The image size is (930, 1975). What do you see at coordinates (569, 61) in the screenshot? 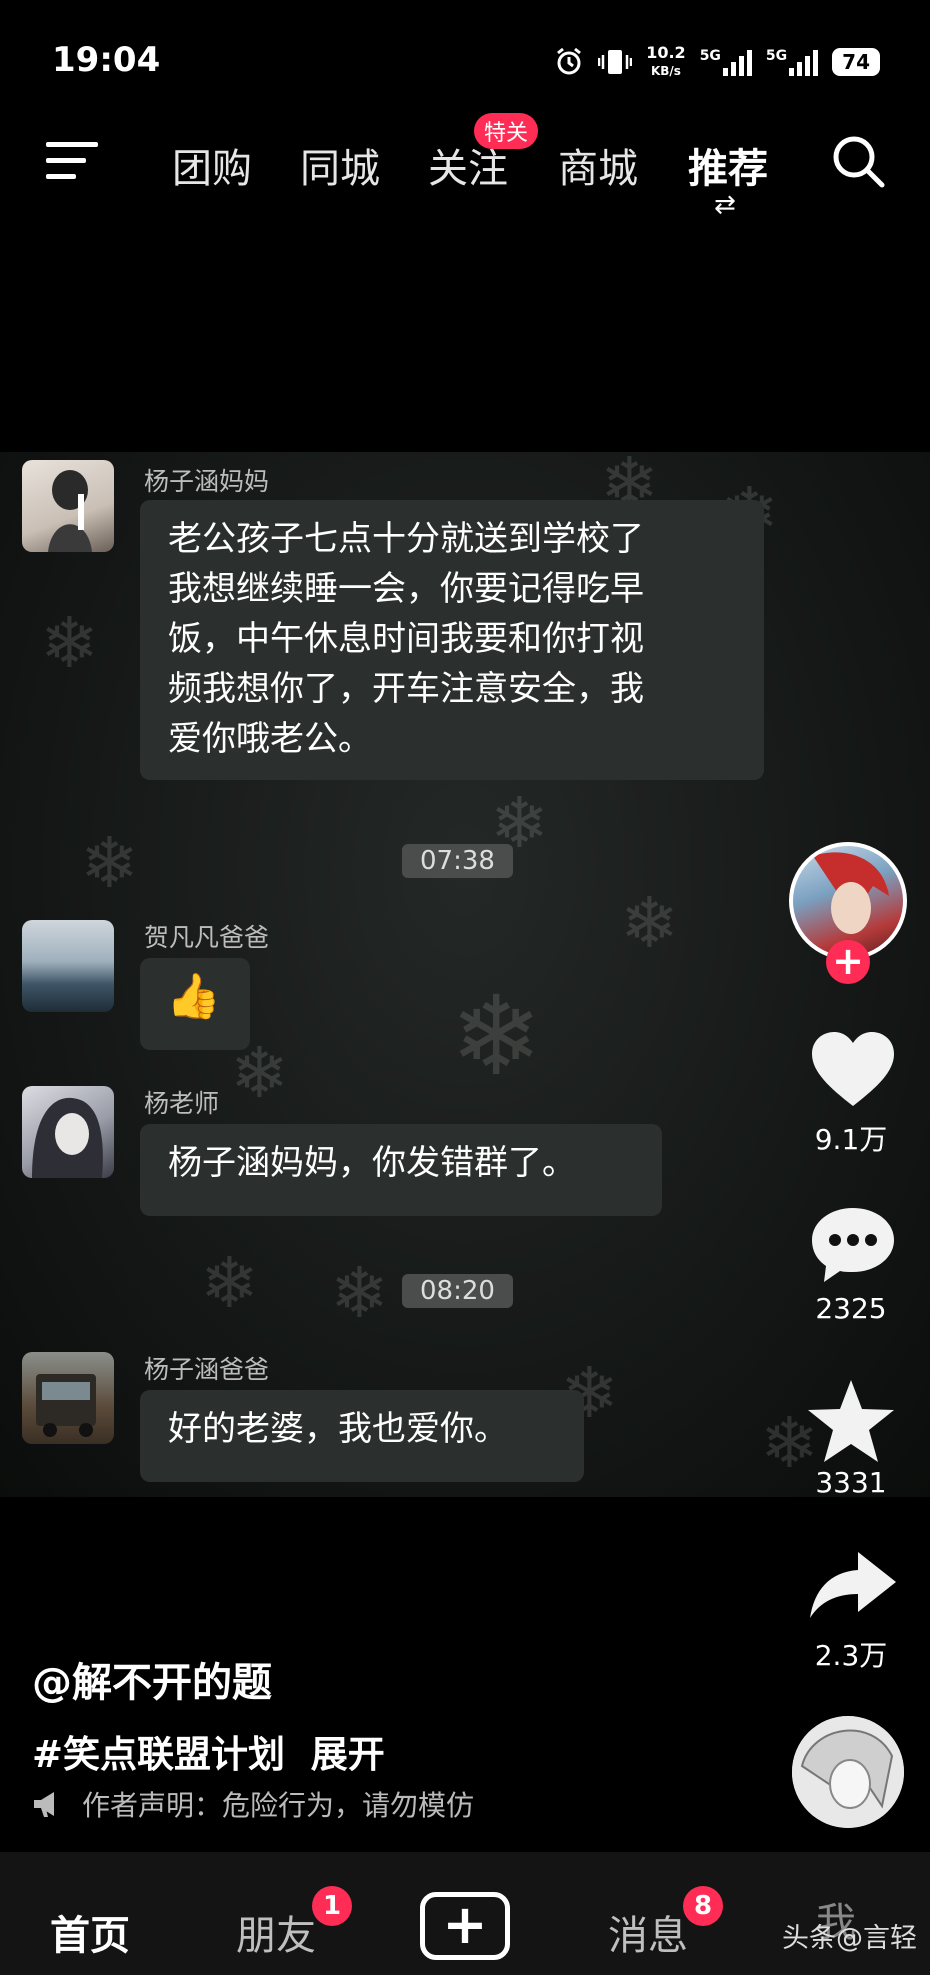
I see `alarm-icon` at bounding box center [569, 61].